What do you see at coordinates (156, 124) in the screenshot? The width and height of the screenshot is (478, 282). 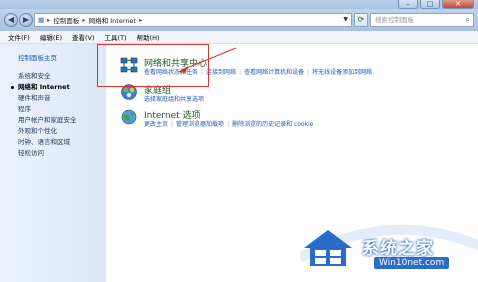 I see `link-change-homepage: 更改主页` at bounding box center [156, 124].